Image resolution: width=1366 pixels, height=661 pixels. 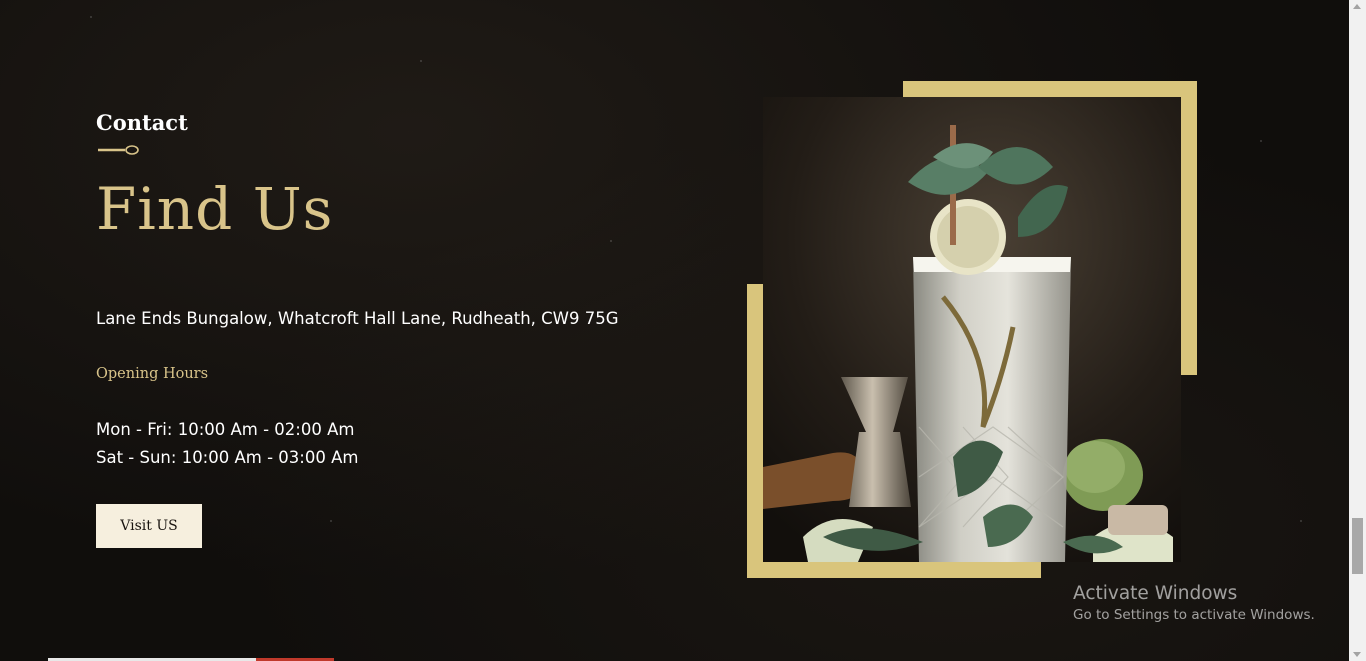 I want to click on scroll-up-icon, so click(x=1357, y=6).